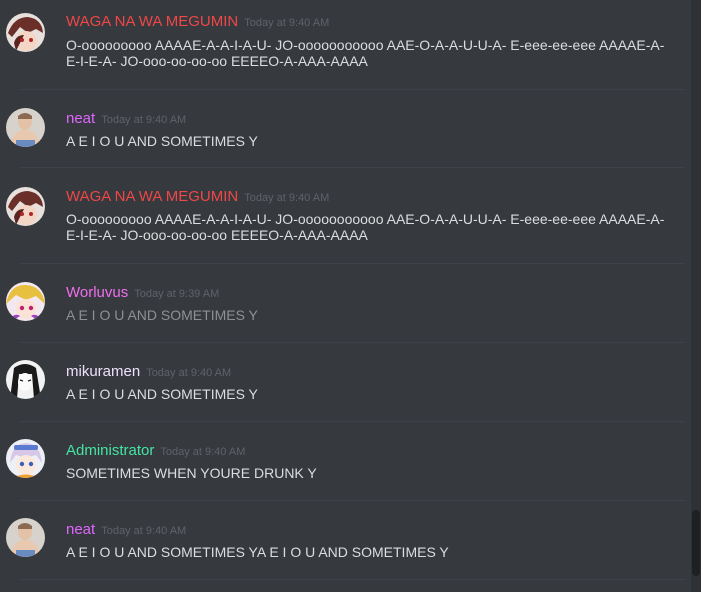  What do you see at coordinates (25, 301) in the screenshot?
I see `worluvus-avatar-icon` at bounding box center [25, 301].